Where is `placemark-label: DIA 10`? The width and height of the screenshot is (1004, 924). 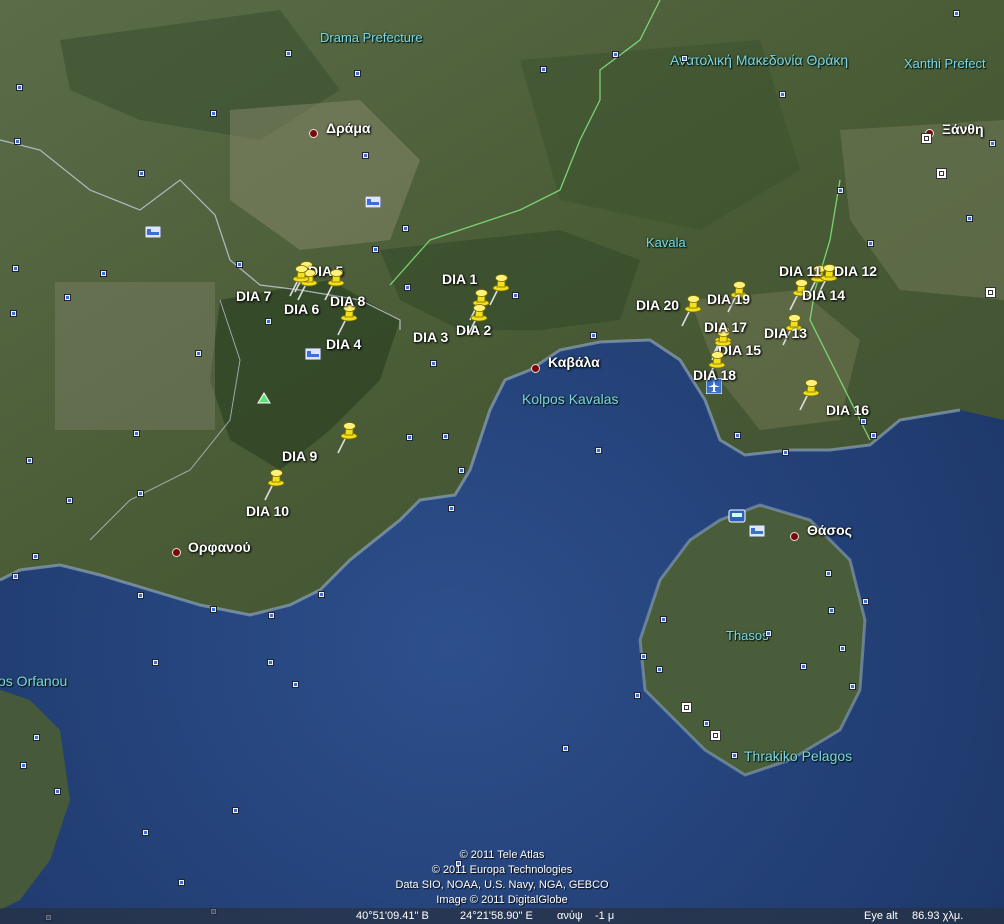
placemark-label: DIA 10 is located at coordinates (267, 511).